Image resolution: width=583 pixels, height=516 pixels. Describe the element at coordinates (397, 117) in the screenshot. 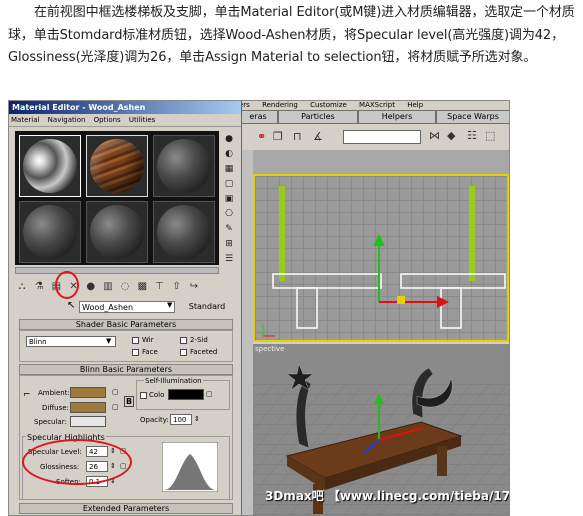

I see `tab-helpers: Helpers` at that location.